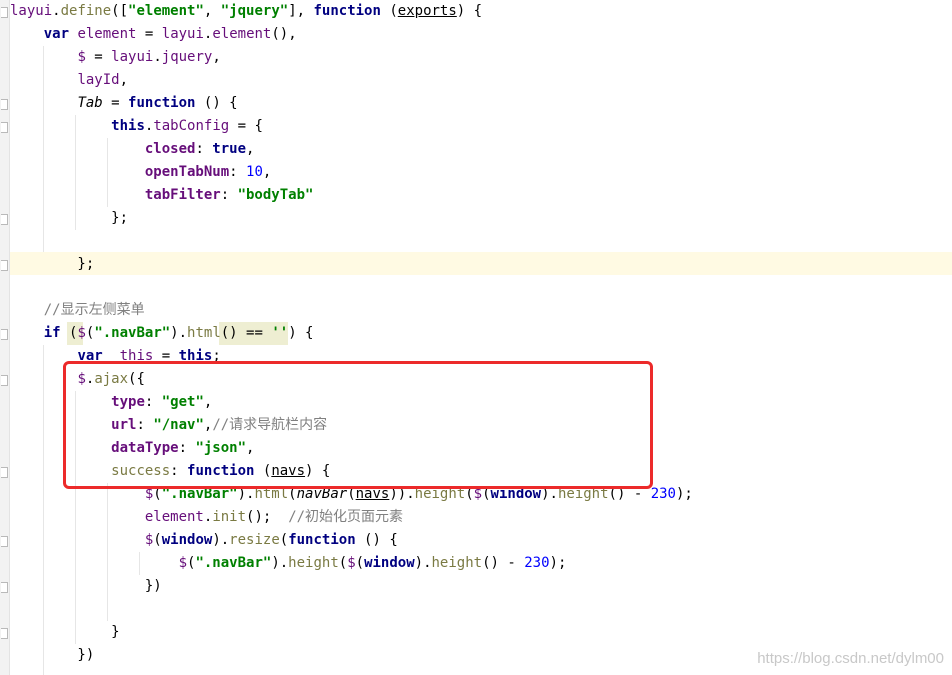  I want to click on code-token: true, so click(229, 149).